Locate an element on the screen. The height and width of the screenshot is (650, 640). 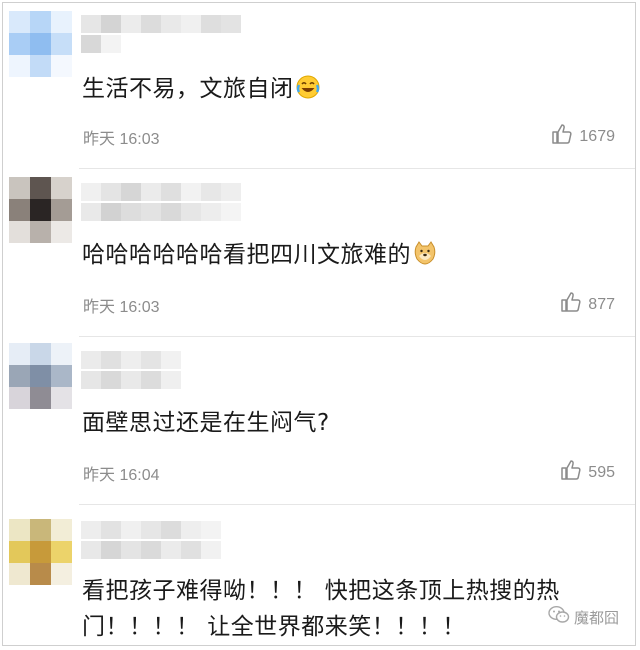
like-count: 877 is located at coordinates (601, 304).